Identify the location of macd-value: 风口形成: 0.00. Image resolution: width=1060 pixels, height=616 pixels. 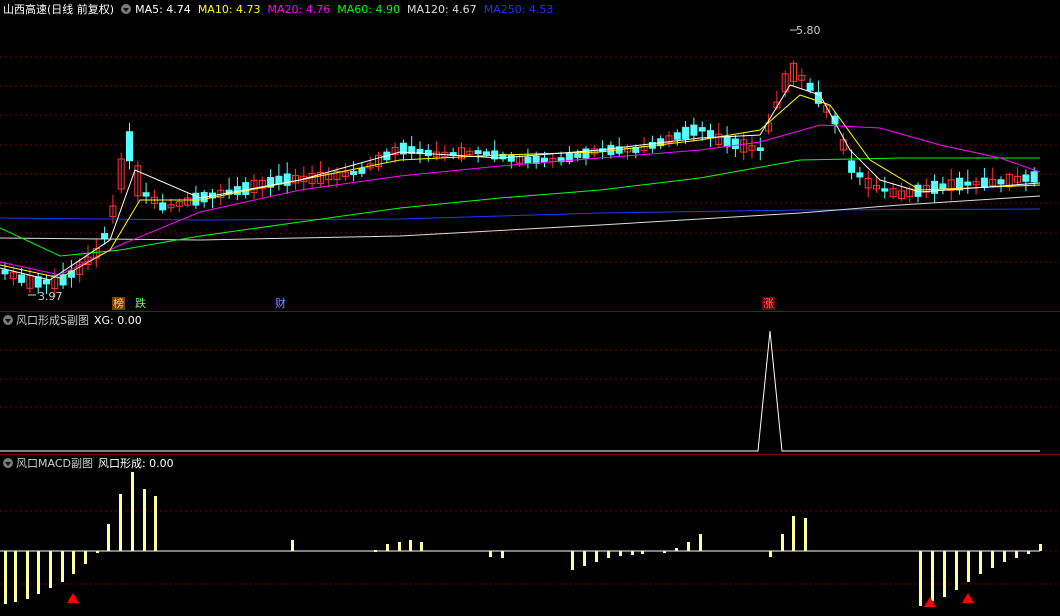
(135, 463).